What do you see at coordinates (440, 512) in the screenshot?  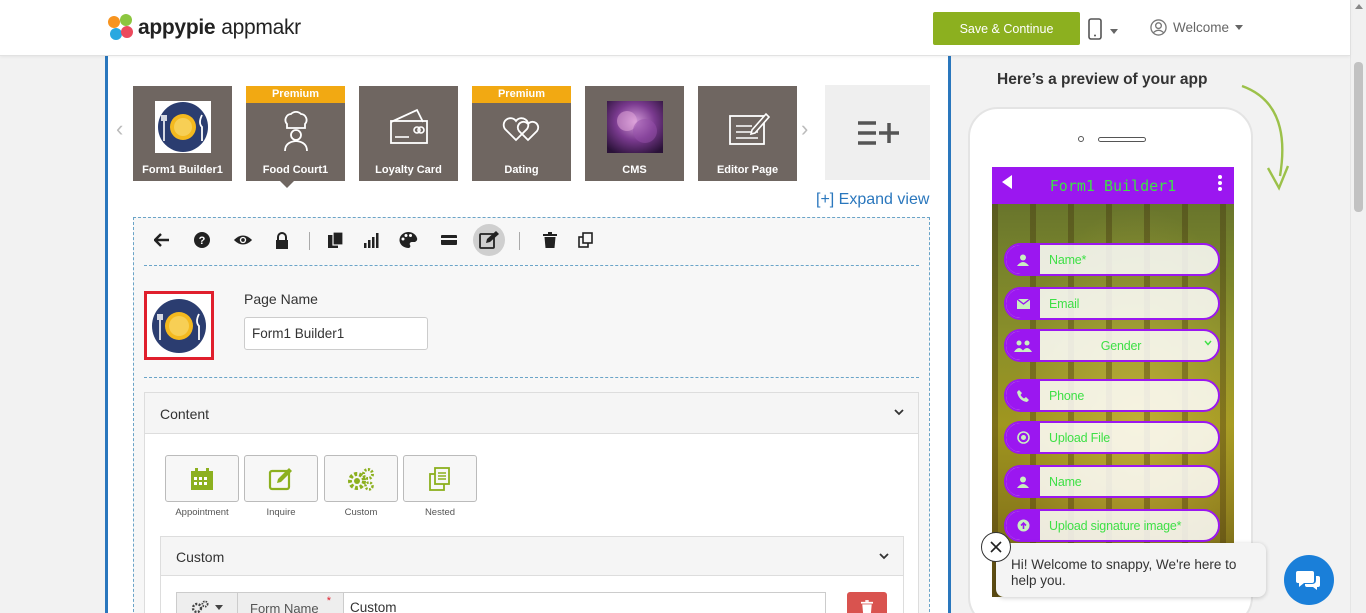 I see `feature-label: Nested` at bounding box center [440, 512].